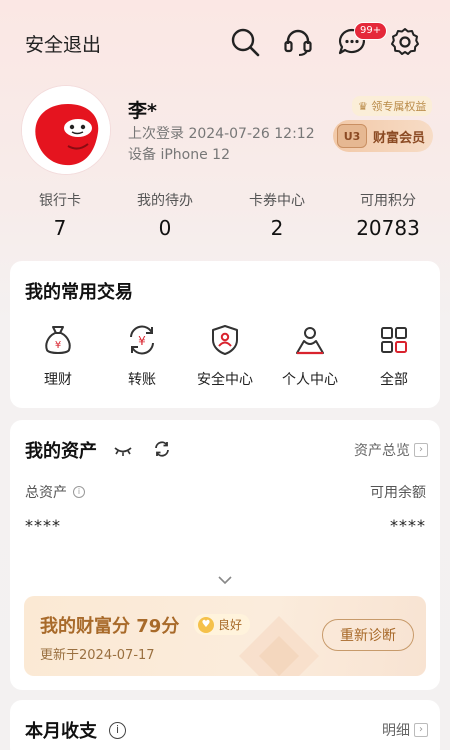 The width and height of the screenshot is (450, 750). What do you see at coordinates (206, 624) in the screenshot?
I see `heart-icon: ♥` at bounding box center [206, 624].